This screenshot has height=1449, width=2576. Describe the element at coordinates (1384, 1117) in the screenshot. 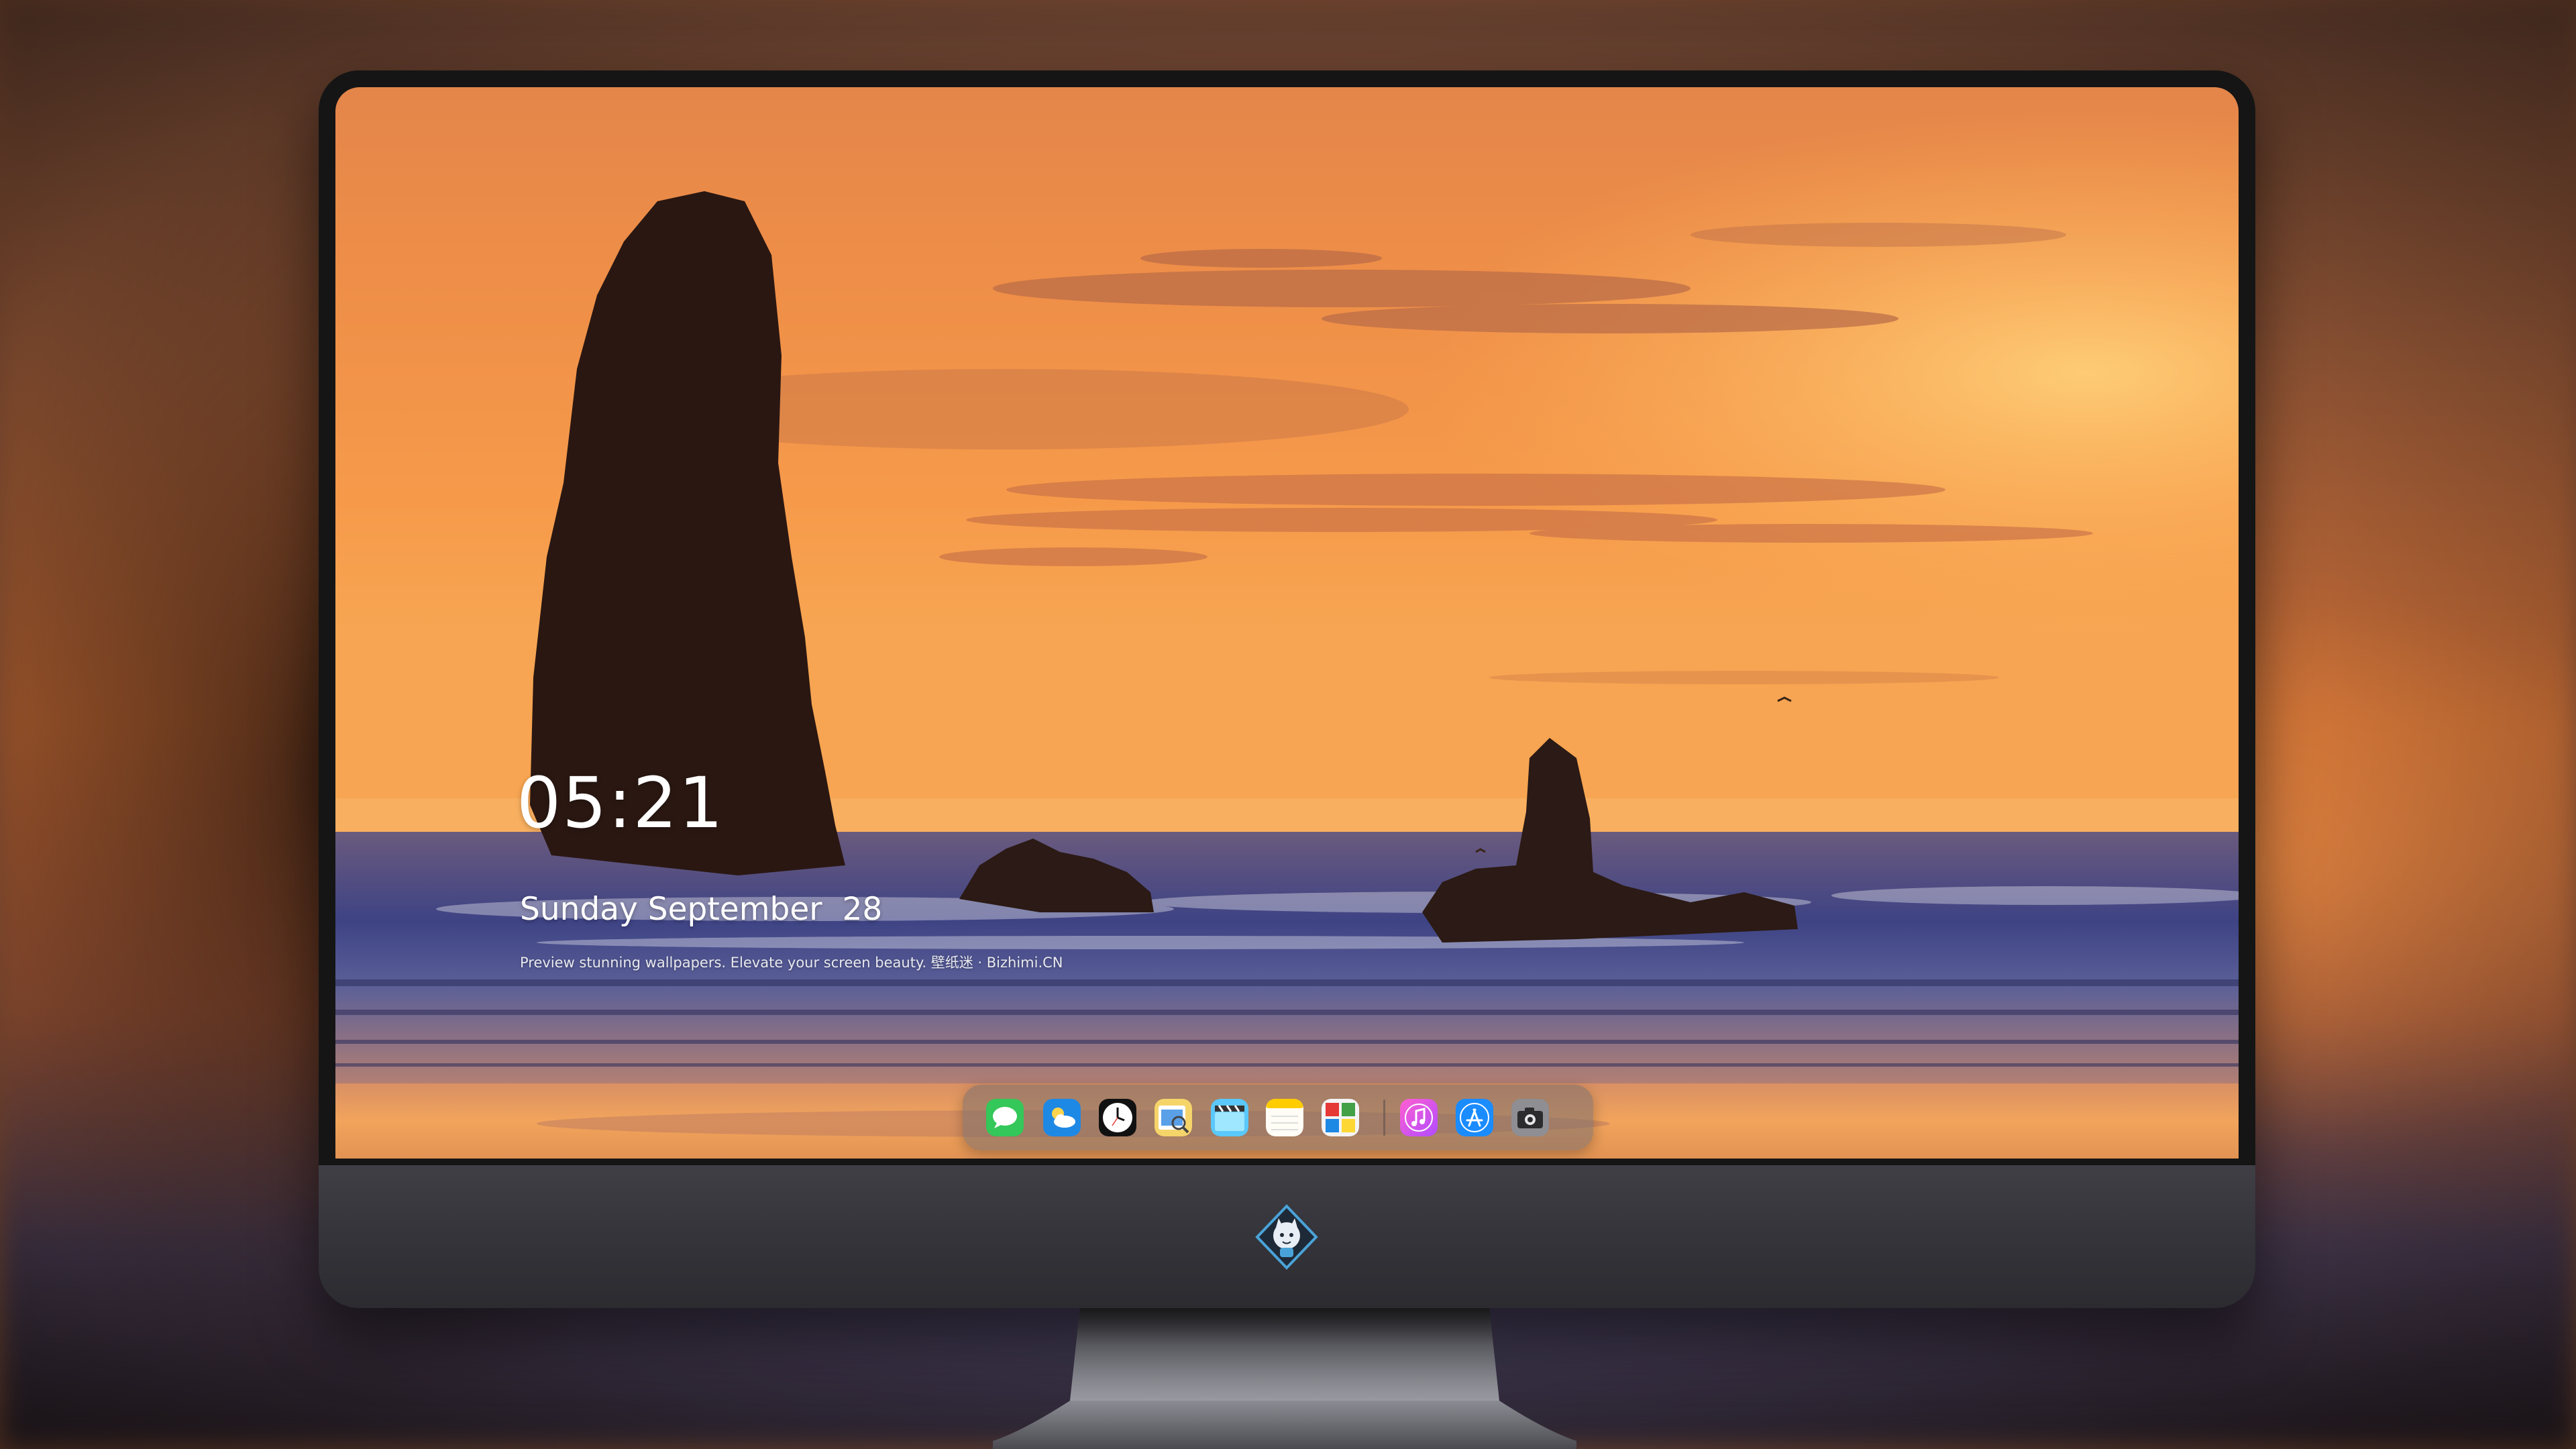

I see `dock-divider` at that location.